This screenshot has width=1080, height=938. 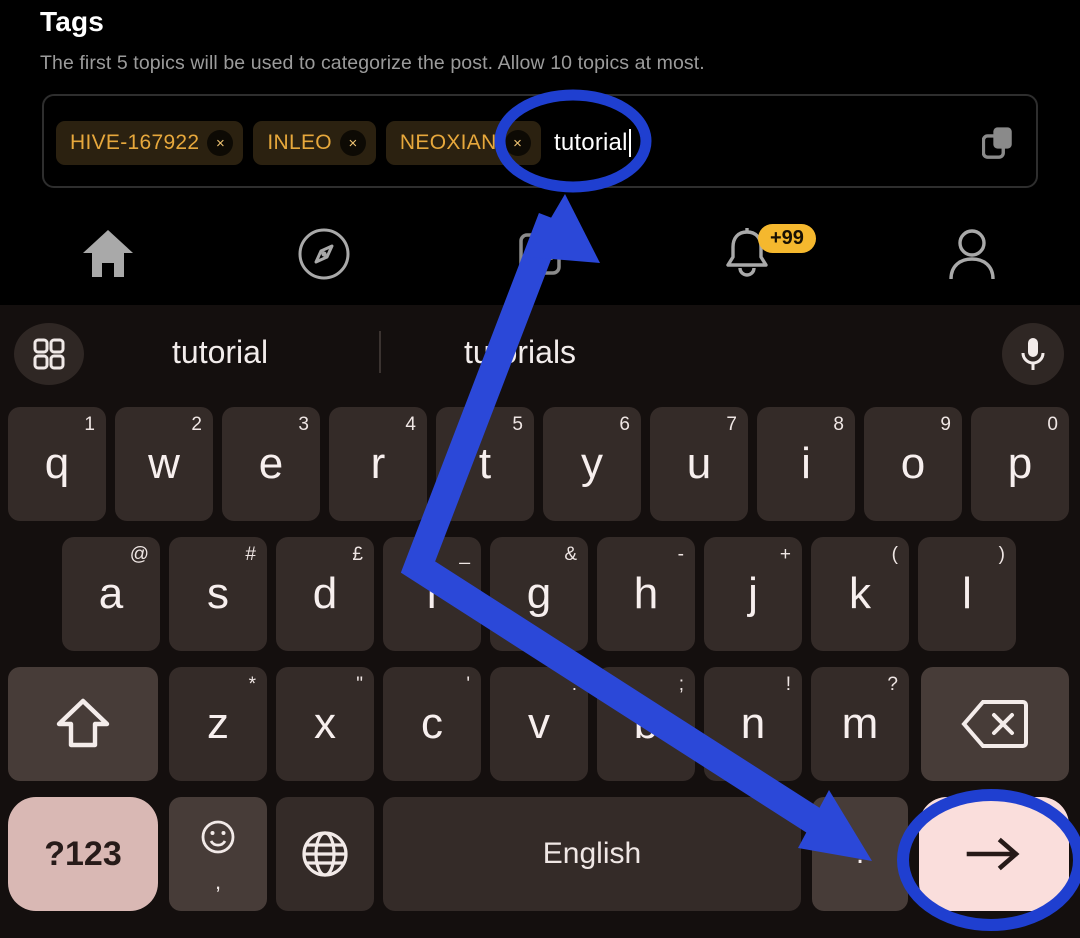 I want to click on key-v: v:, so click(x=539, y=724).